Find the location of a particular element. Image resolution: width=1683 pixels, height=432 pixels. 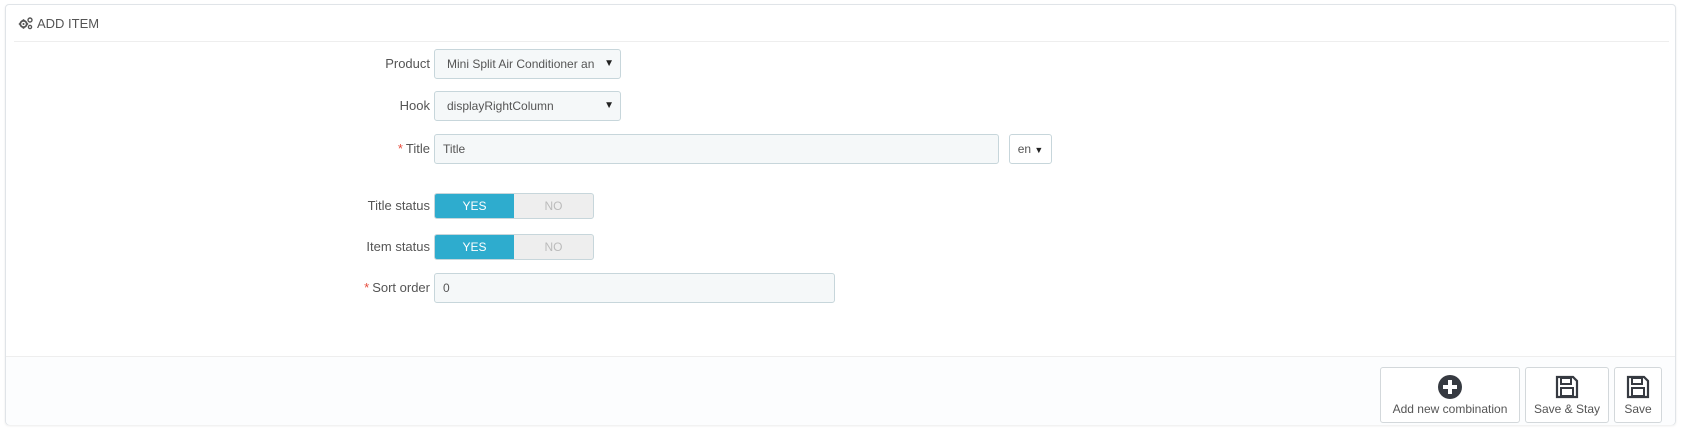

title-label: * Title is located at coordinates (413, 148).